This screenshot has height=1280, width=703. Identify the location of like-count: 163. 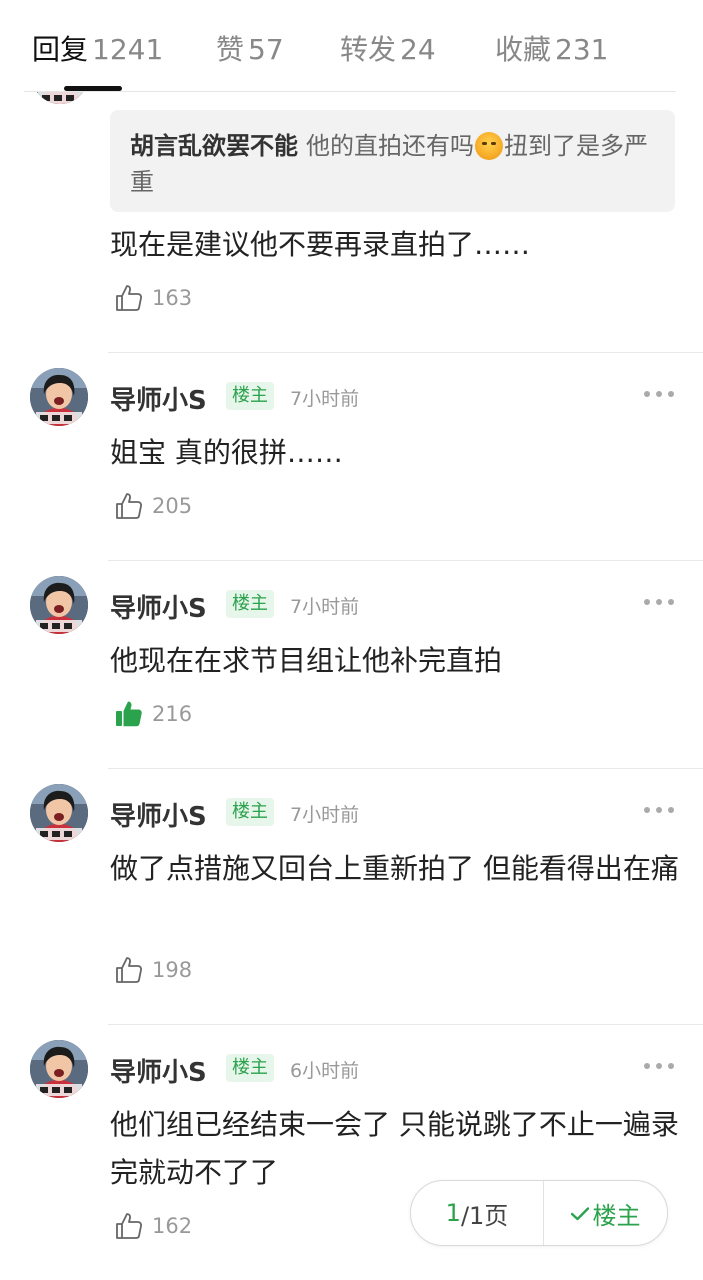
(172, 298).